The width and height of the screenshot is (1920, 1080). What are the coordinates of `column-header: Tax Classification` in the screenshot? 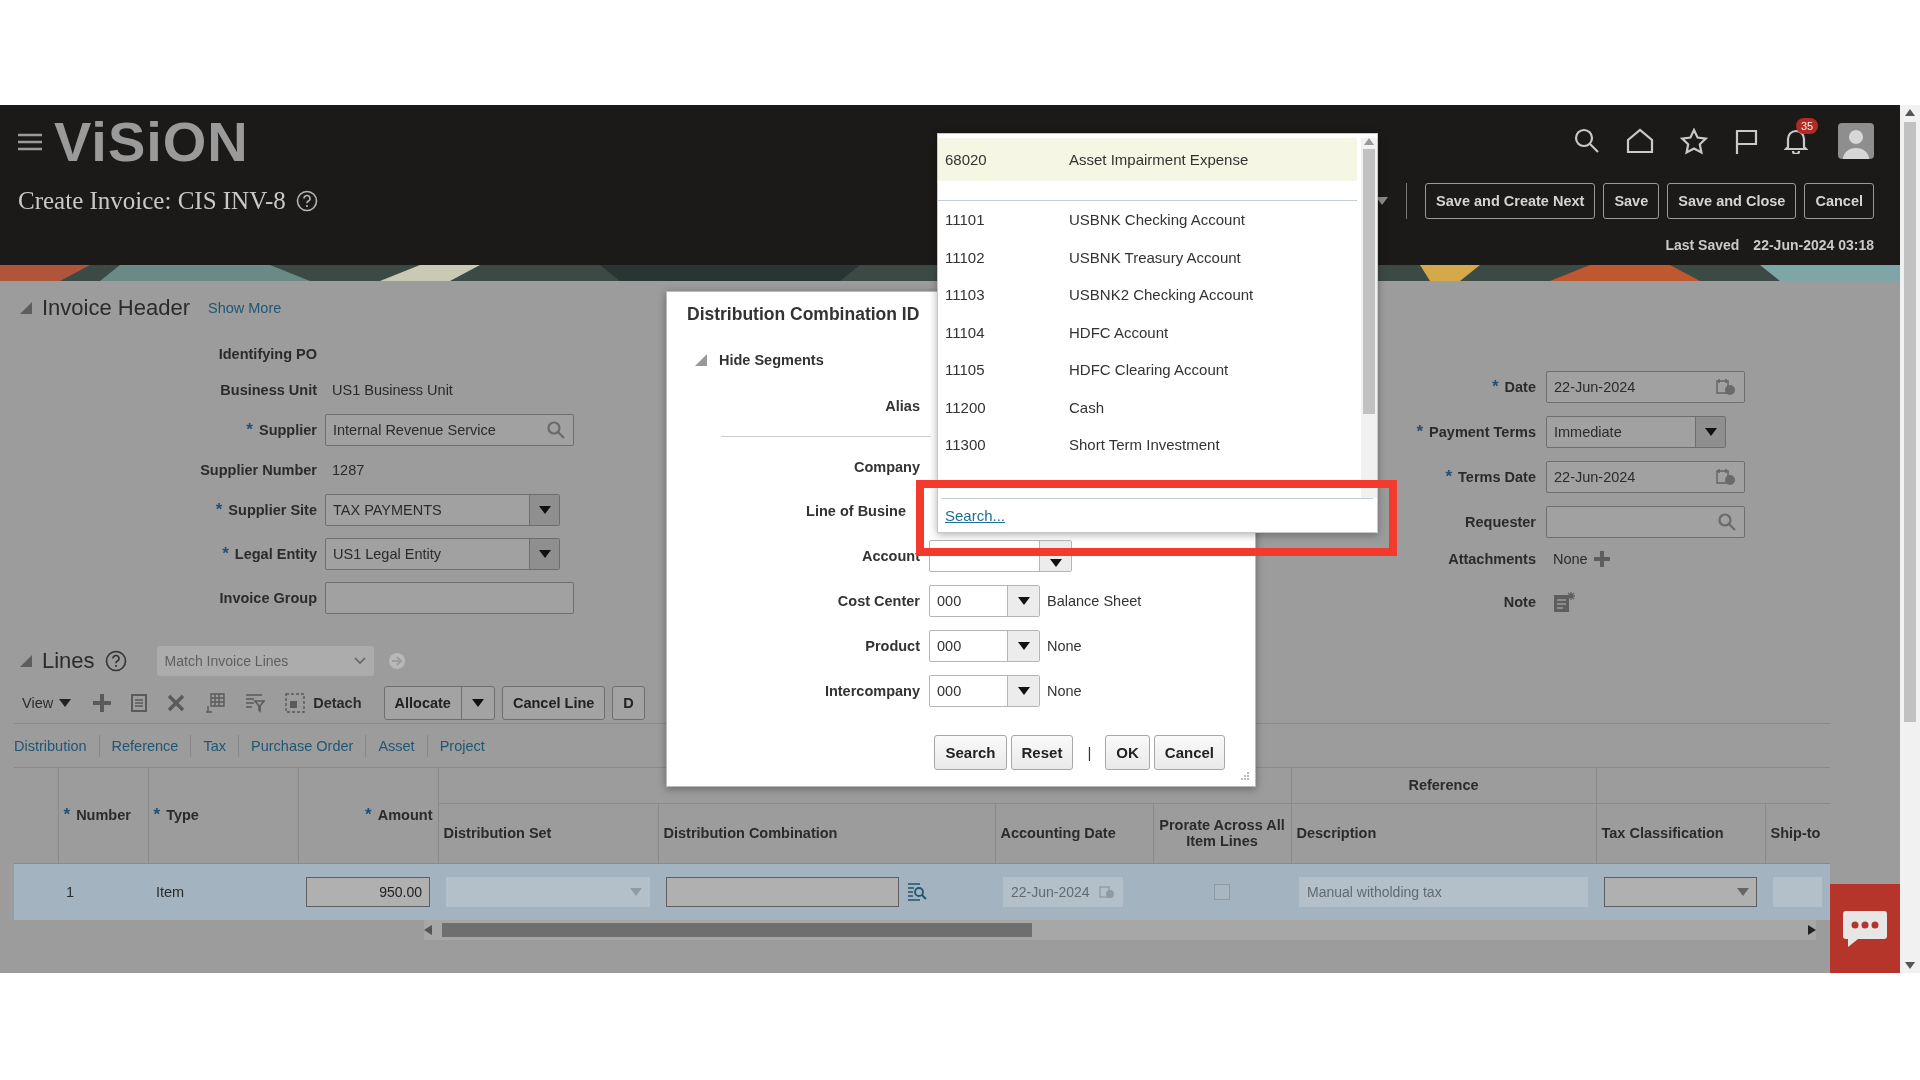 It's located at (1680, 833).